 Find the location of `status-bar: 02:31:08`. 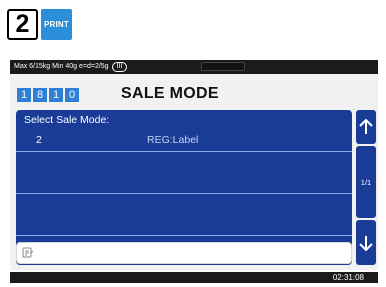

status-bar: 02:31:08 is located at coordinates (194, 277).